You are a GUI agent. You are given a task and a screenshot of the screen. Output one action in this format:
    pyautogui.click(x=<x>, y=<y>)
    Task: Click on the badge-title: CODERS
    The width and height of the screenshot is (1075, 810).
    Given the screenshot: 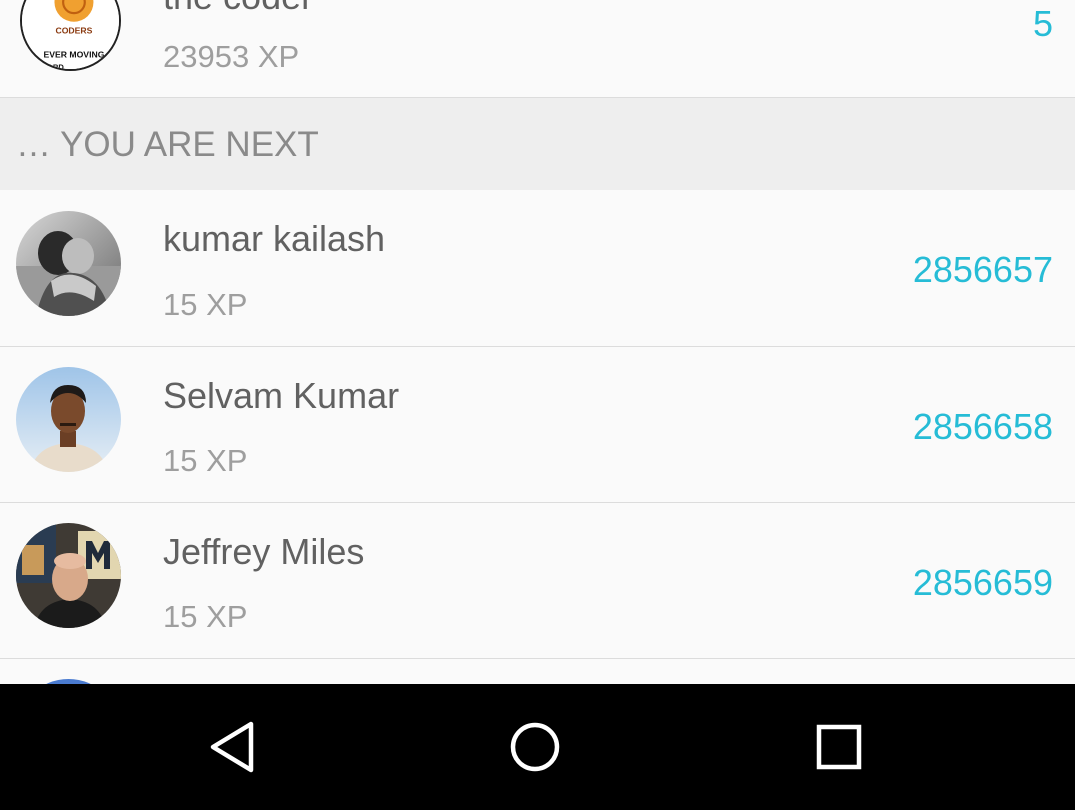 What is the action you would take?
    pyautogui.click(x=73, y=31)
    